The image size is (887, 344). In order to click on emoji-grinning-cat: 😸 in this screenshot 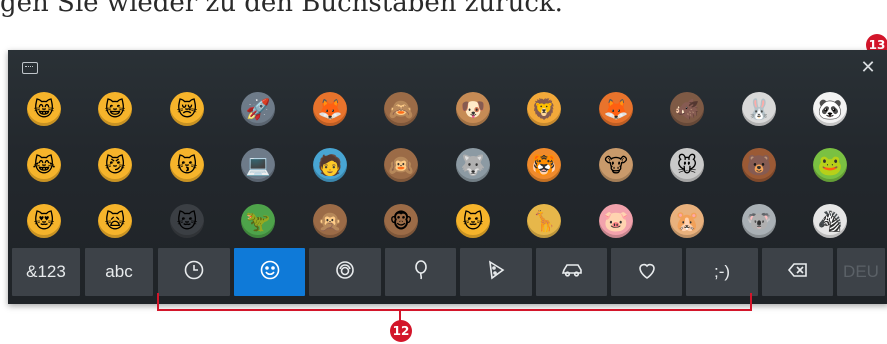, I will do `click(44, 109)`.